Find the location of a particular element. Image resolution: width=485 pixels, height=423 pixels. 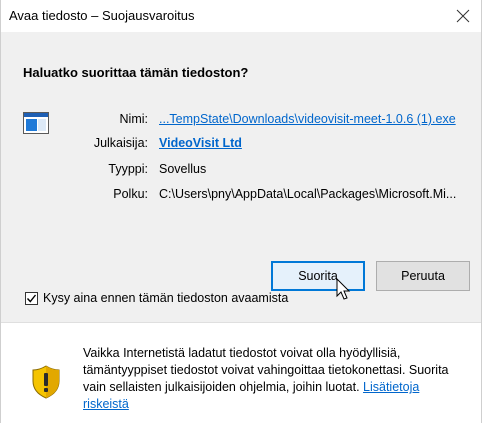

window-title: Avaa tiedosto – Suojausvaroitus is located at coordinates (102, 15).